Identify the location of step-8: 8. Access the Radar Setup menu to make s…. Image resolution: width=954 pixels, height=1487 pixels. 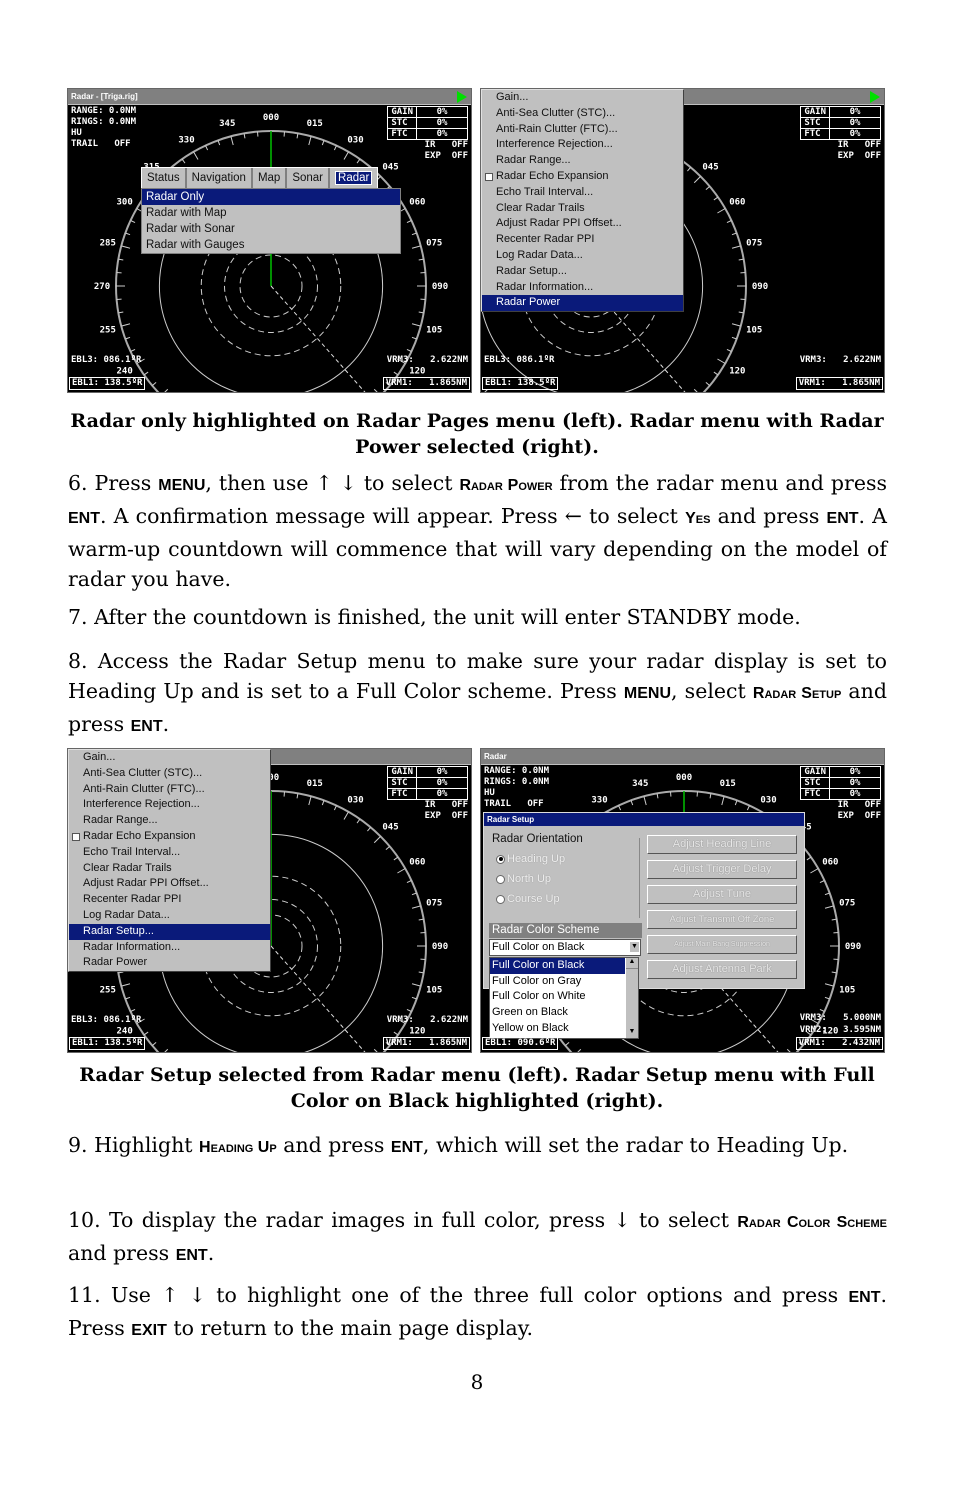
(477, 692).